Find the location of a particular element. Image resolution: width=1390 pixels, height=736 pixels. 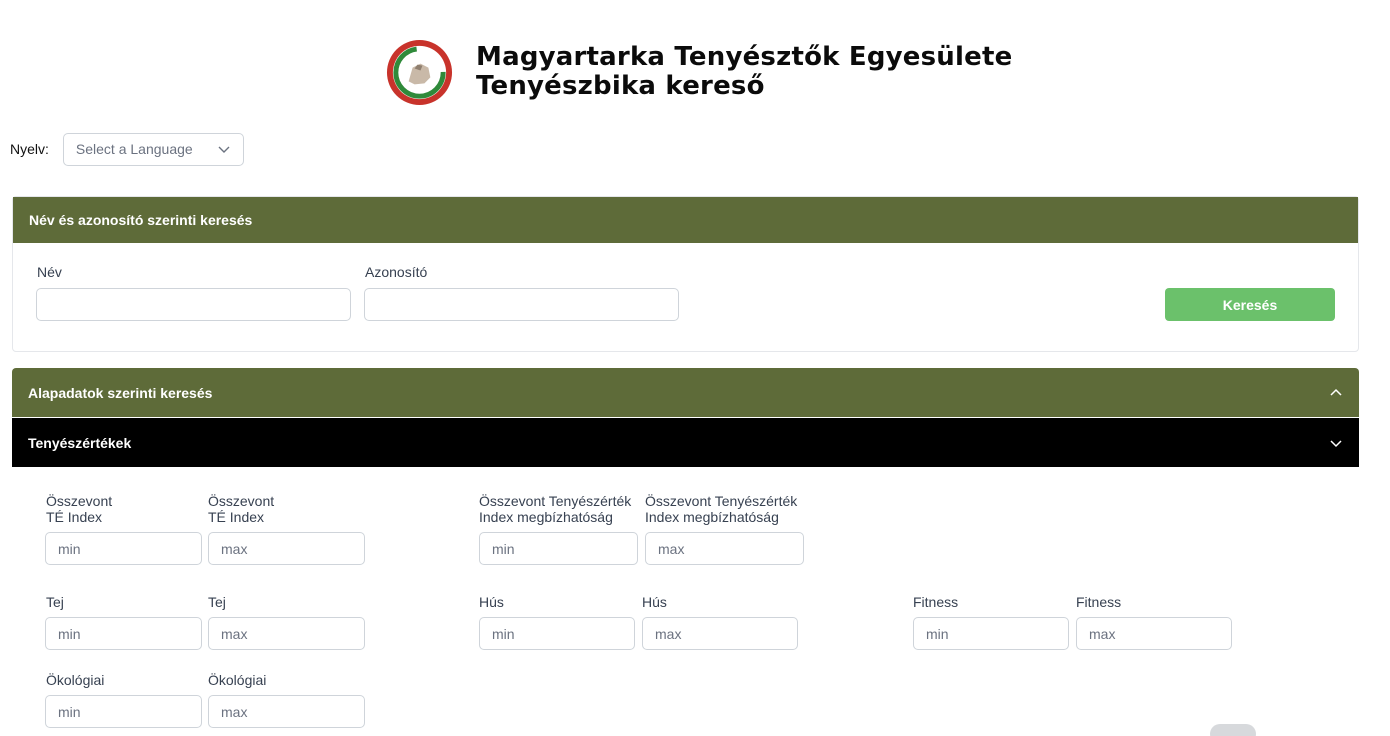

language-select-value: Select a Language is located at coordinates (134, 149).